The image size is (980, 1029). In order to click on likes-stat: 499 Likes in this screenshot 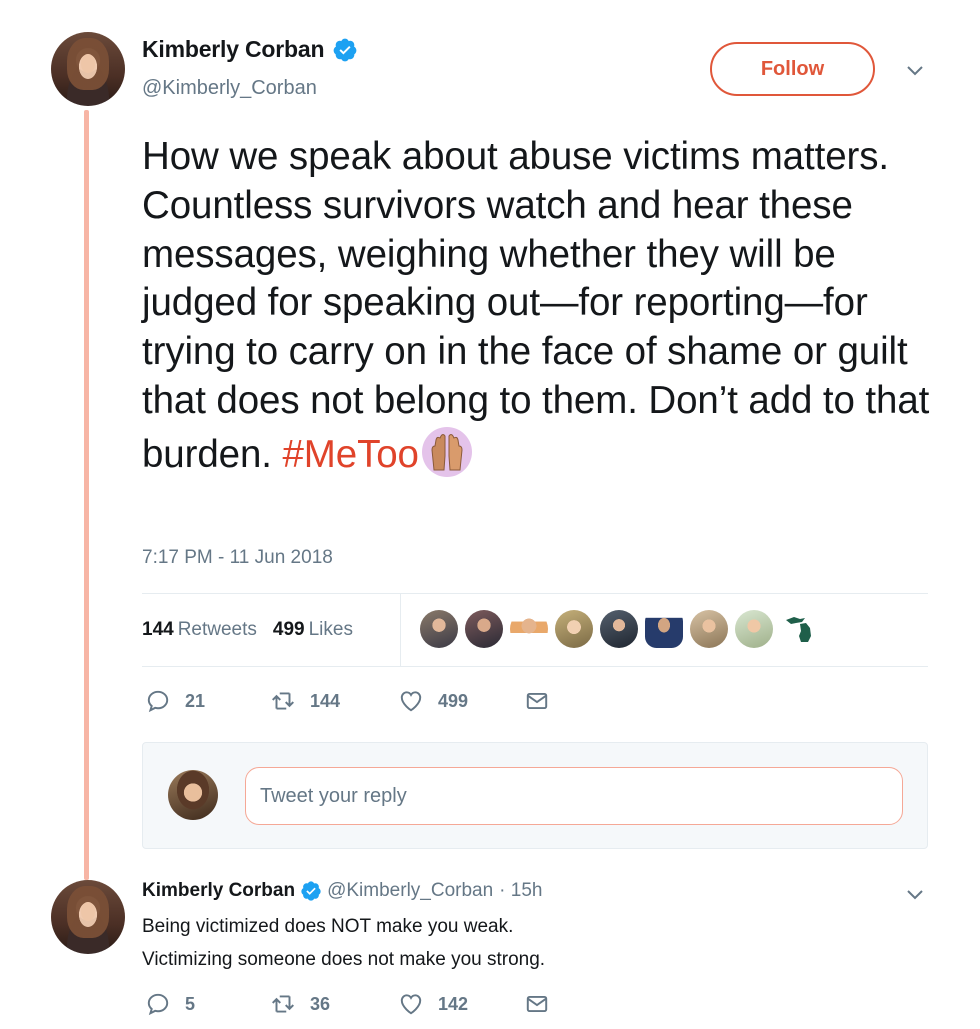, I will do `click(313, 630)`.